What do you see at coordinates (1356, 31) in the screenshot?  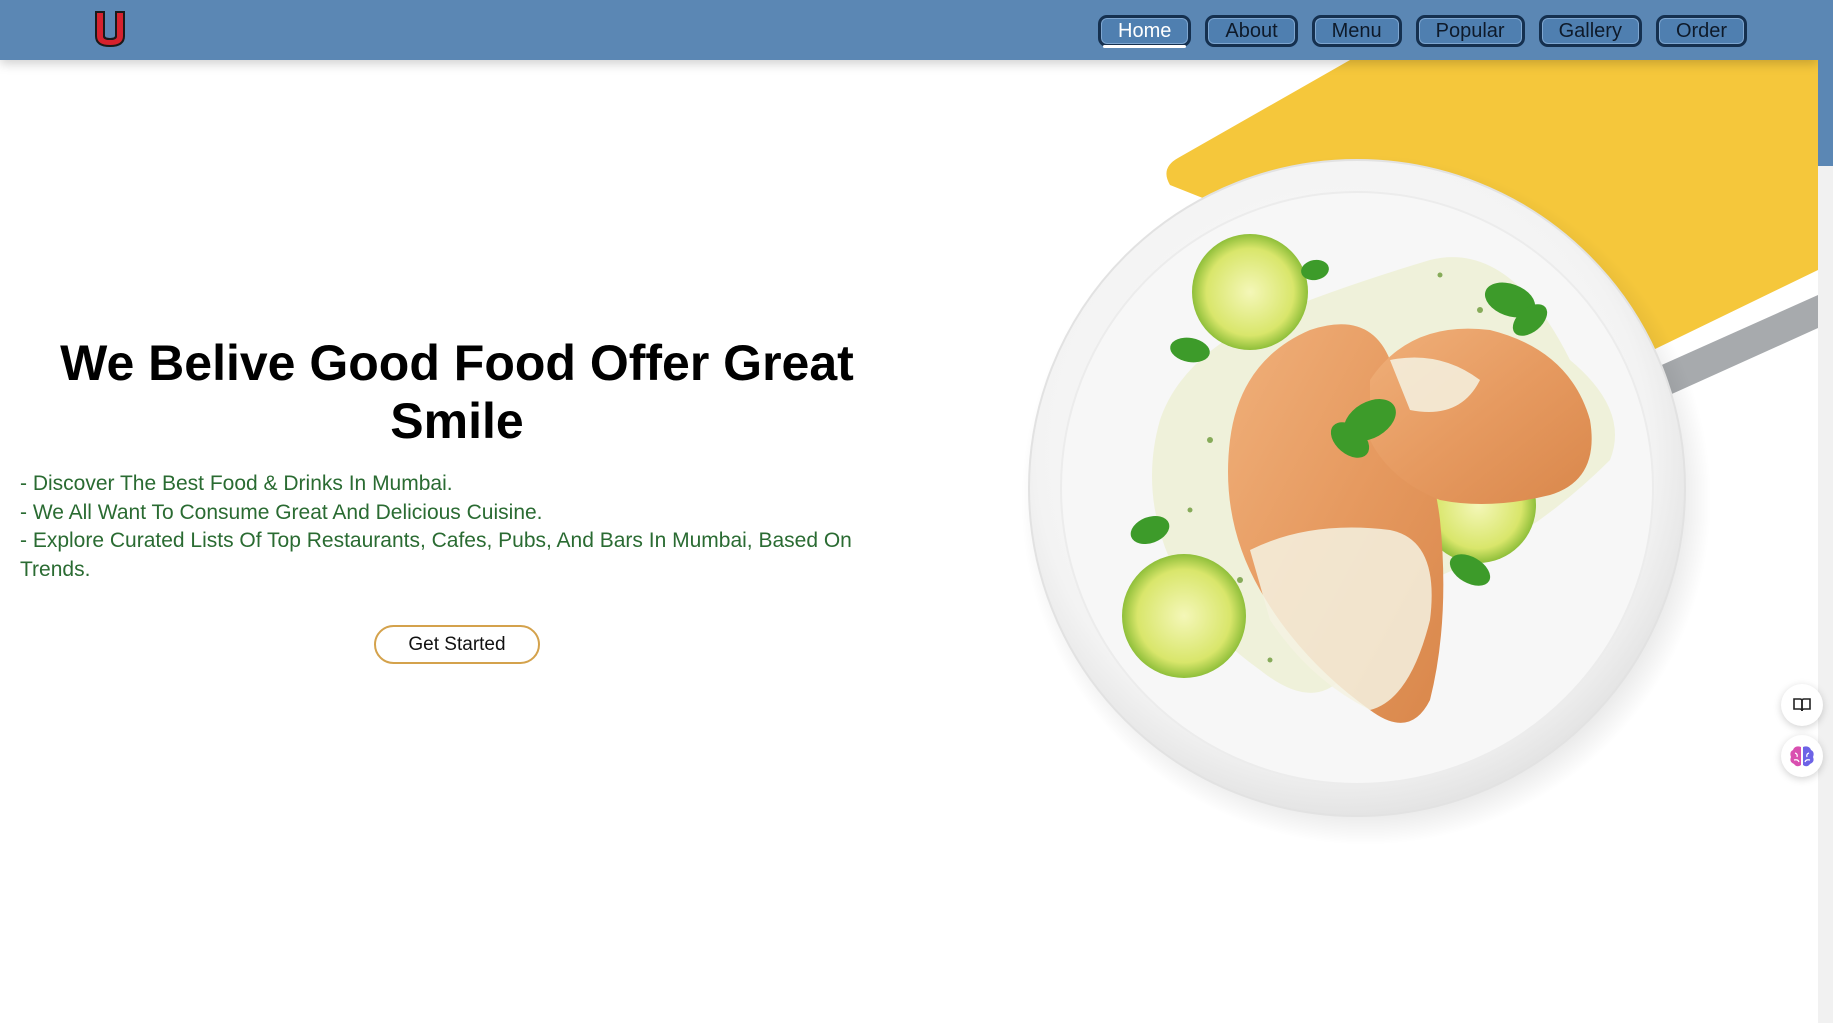 I see `nav-menu-button: Menu` at bounding box center [1356, 31].